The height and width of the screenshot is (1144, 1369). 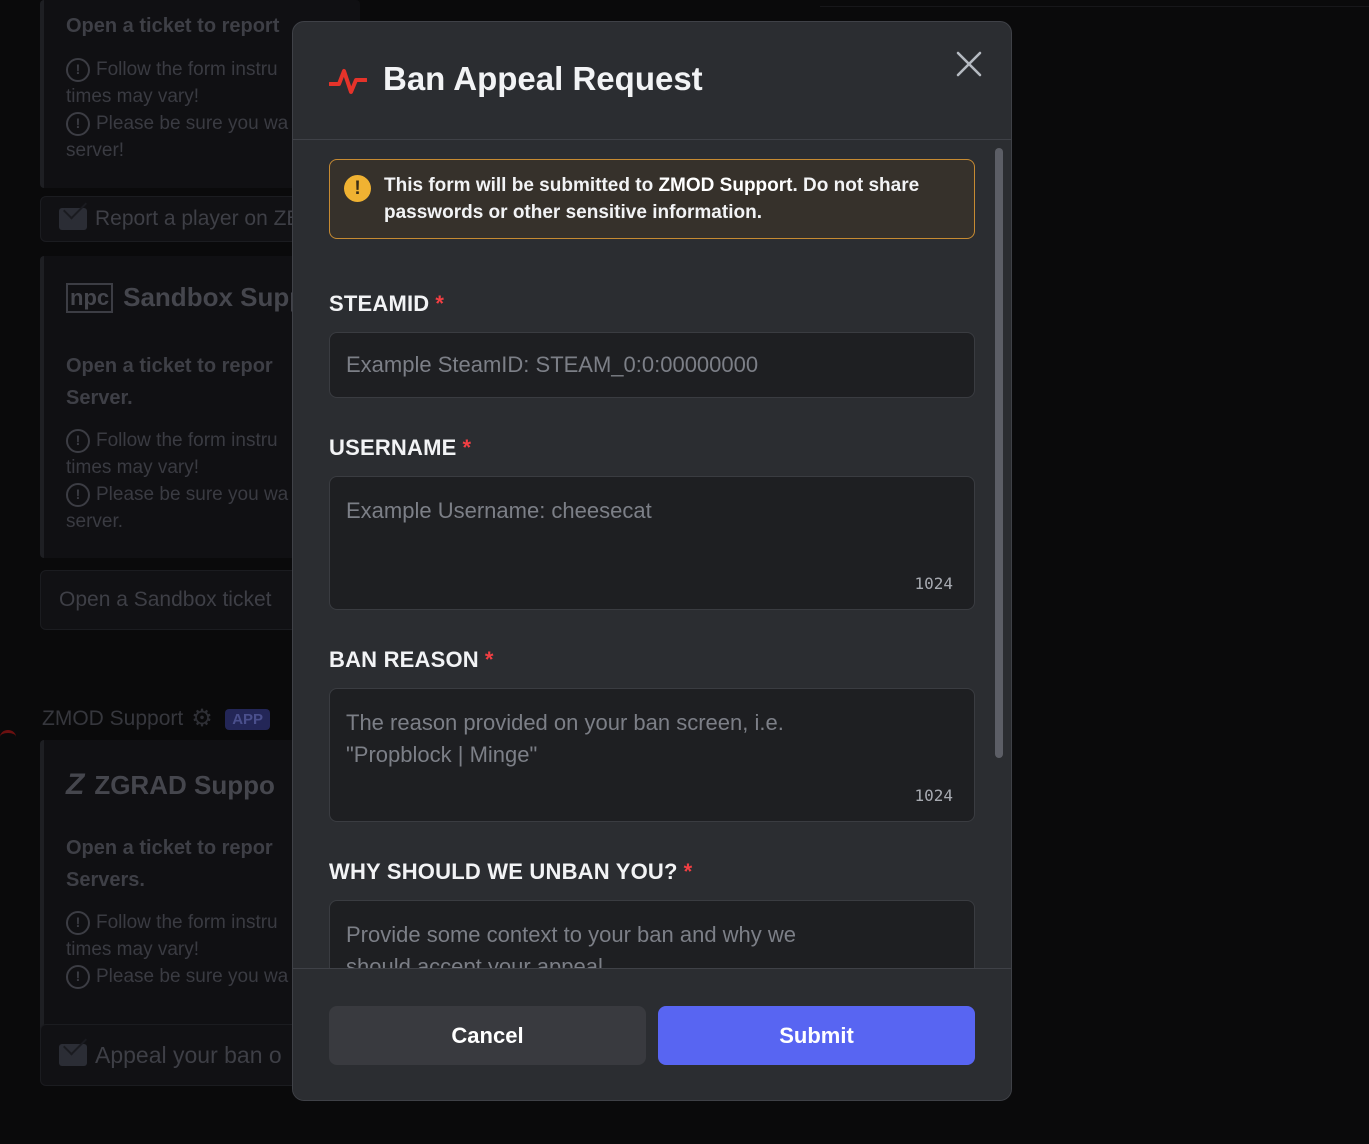 I want to click on unban-reason-label: WHY SHOULD WE UNBAN YOU? *, so click(x=511, y=871).